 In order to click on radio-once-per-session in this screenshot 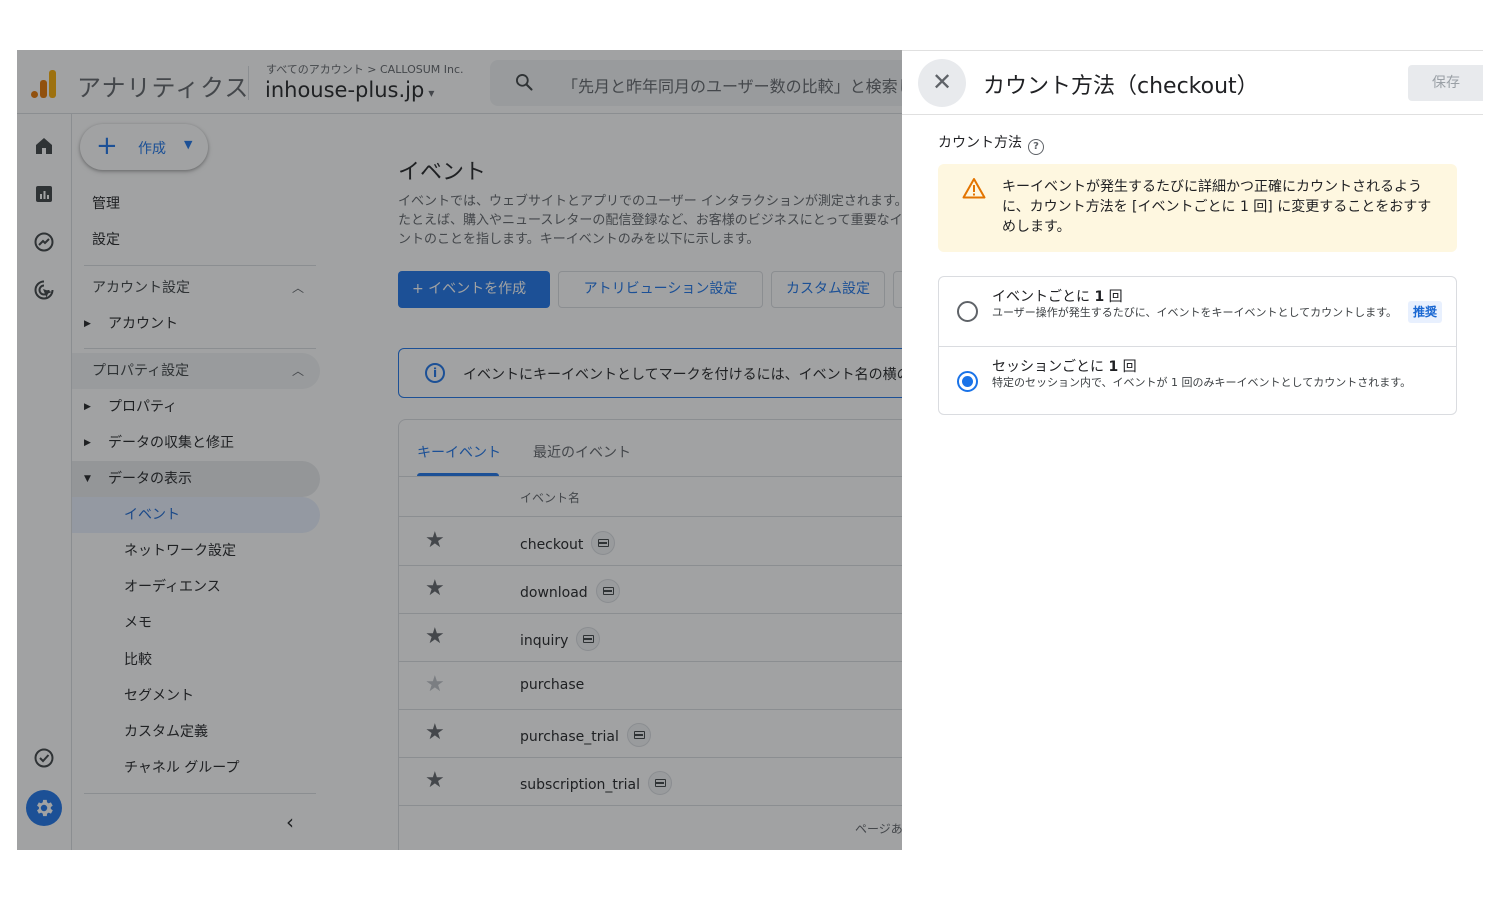, I will do `click(967, 381)`.